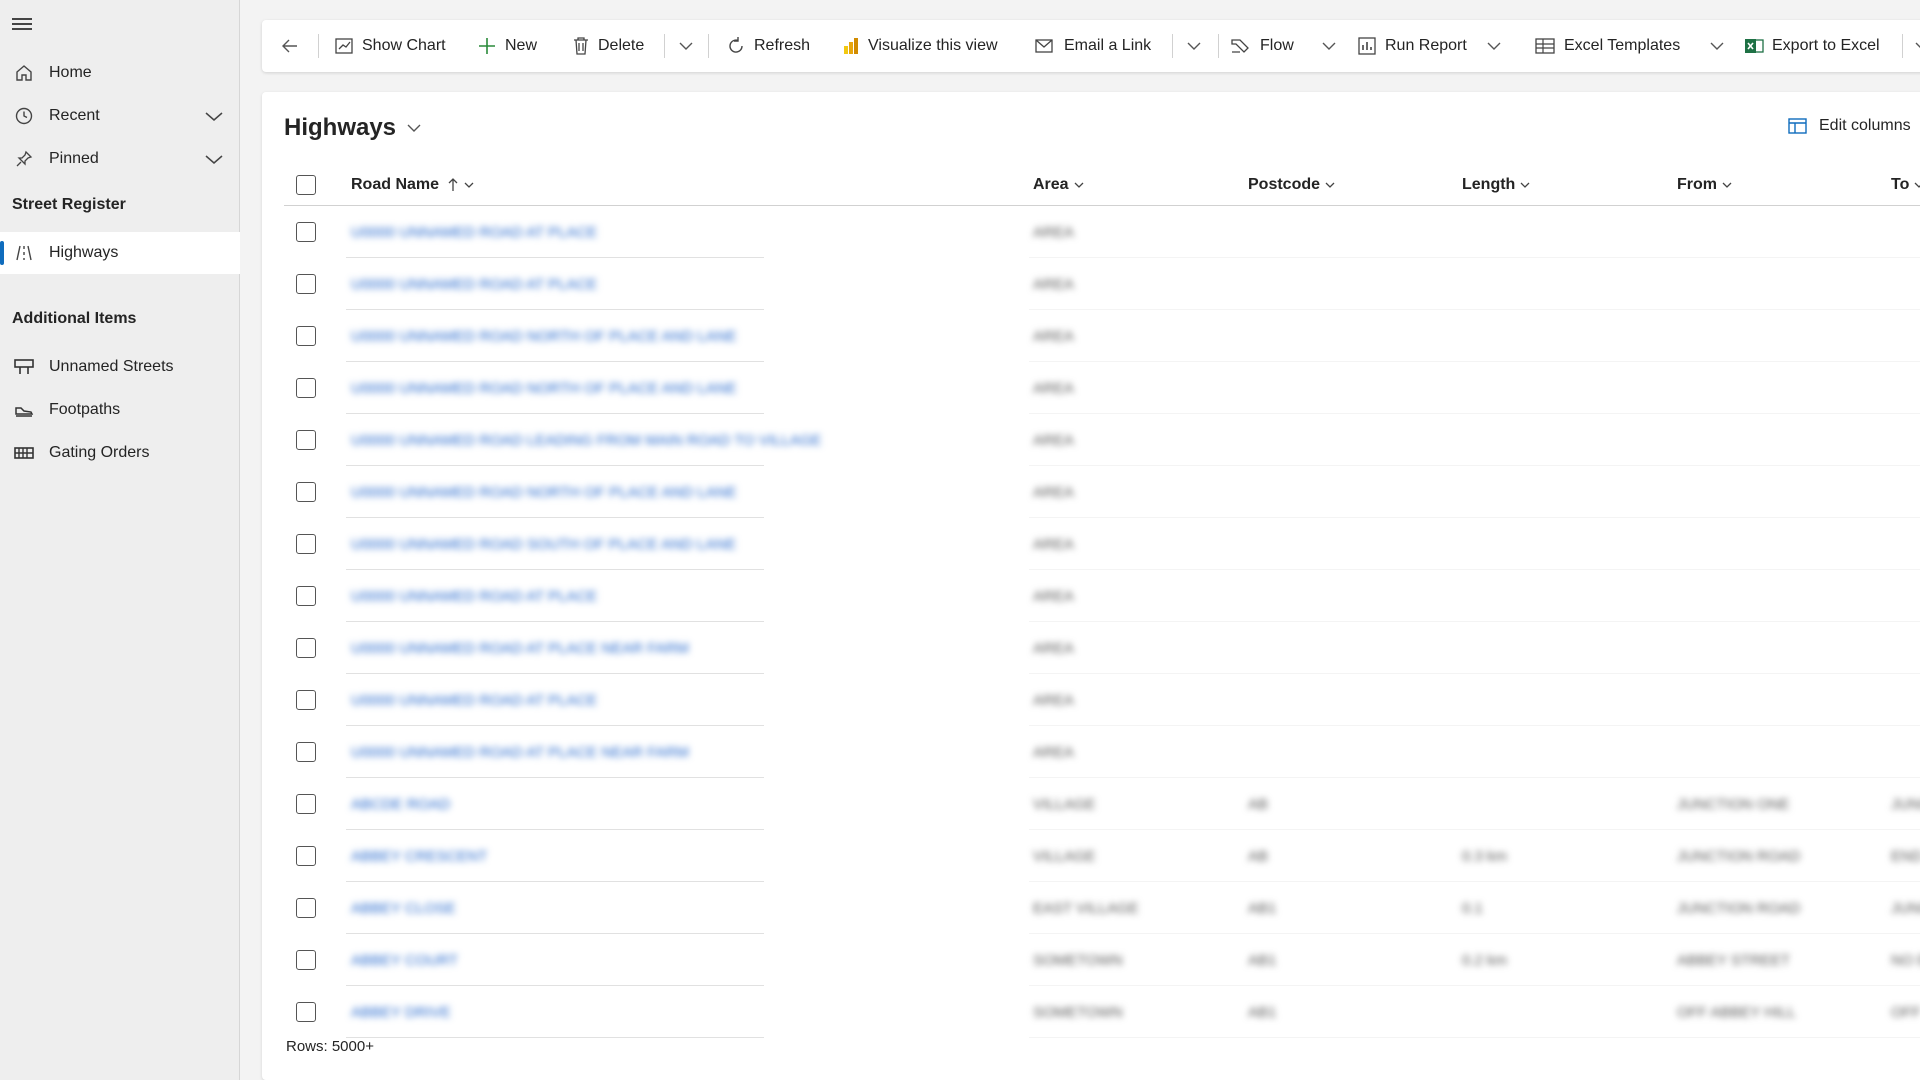 This screenshot has height=1080, width=1920. I want to click on more-commands-chevron-icon, so click(686, 46).